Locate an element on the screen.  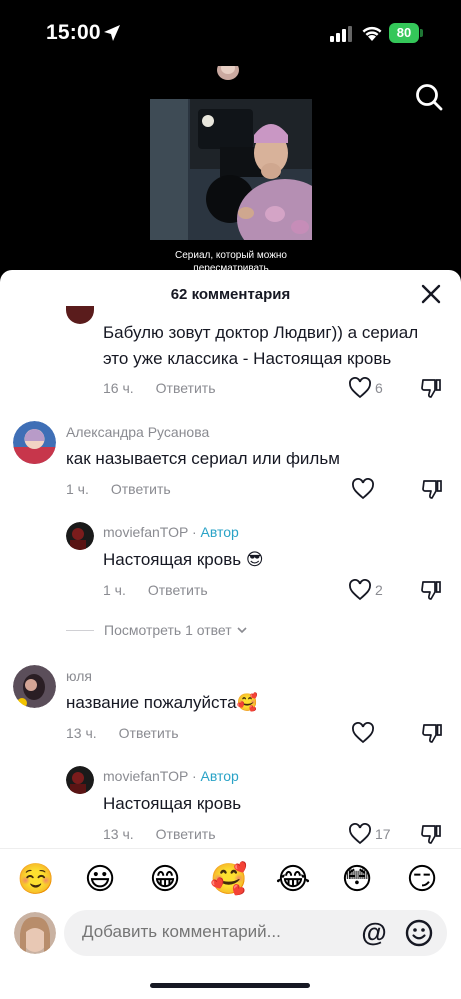
comment-text: Настоящая кровь 😎 is located at coordinates (183, 559).